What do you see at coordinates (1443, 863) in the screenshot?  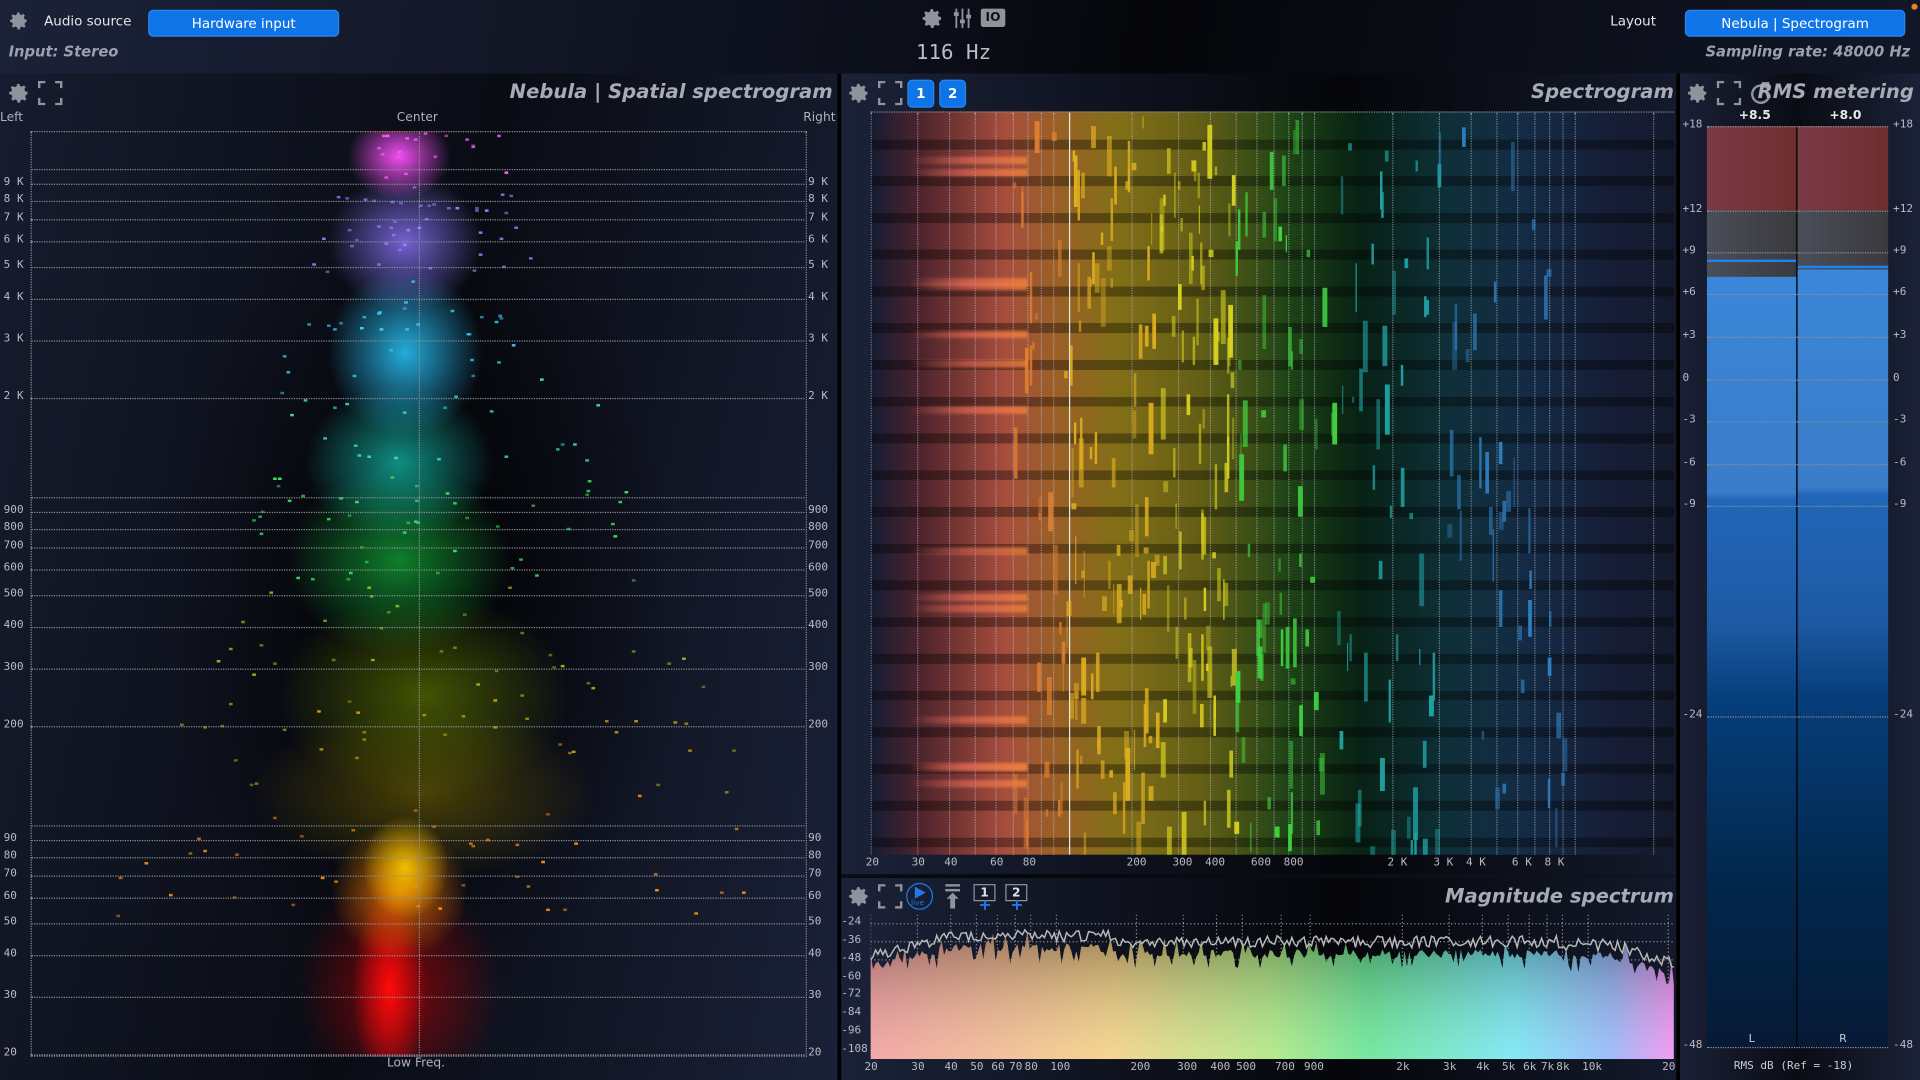 I see `spectrogram-tick: 3 K` at bounding box center [1443, 863].